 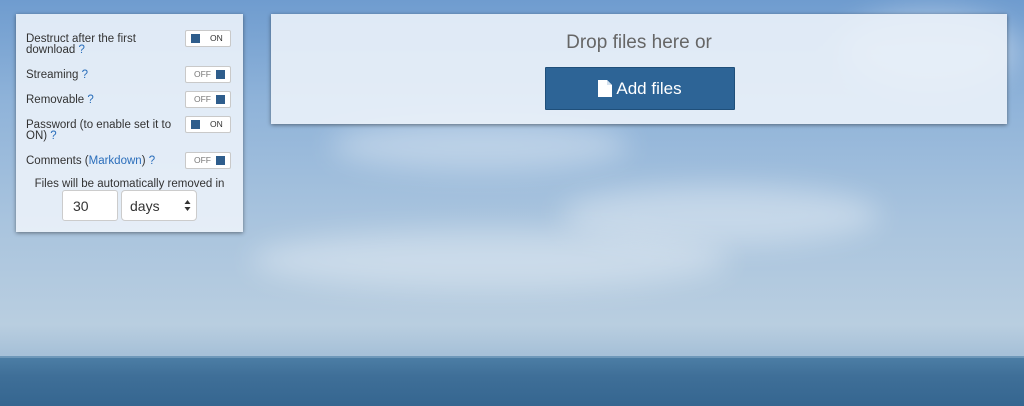 I want to click on destruct-help-link: ?, so click(x=81, y=50).